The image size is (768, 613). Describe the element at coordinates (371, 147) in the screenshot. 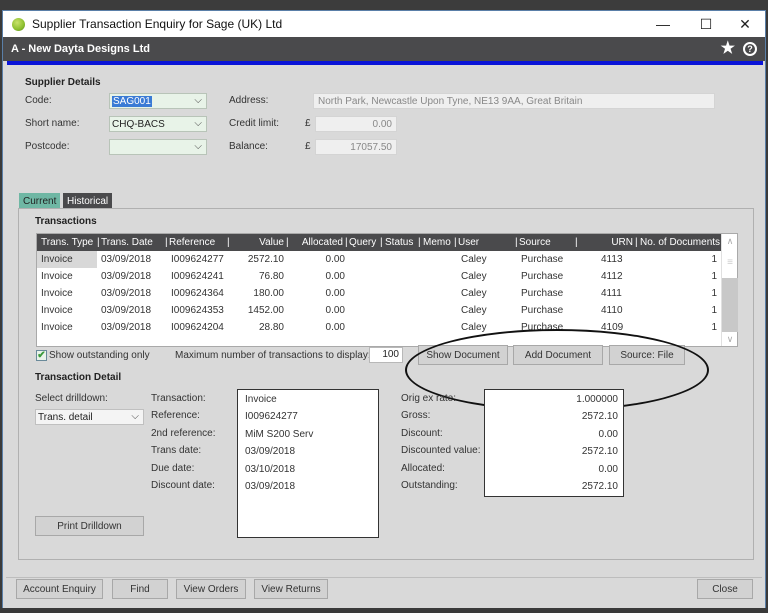

I see `balance-value: 17057.50` at that location.